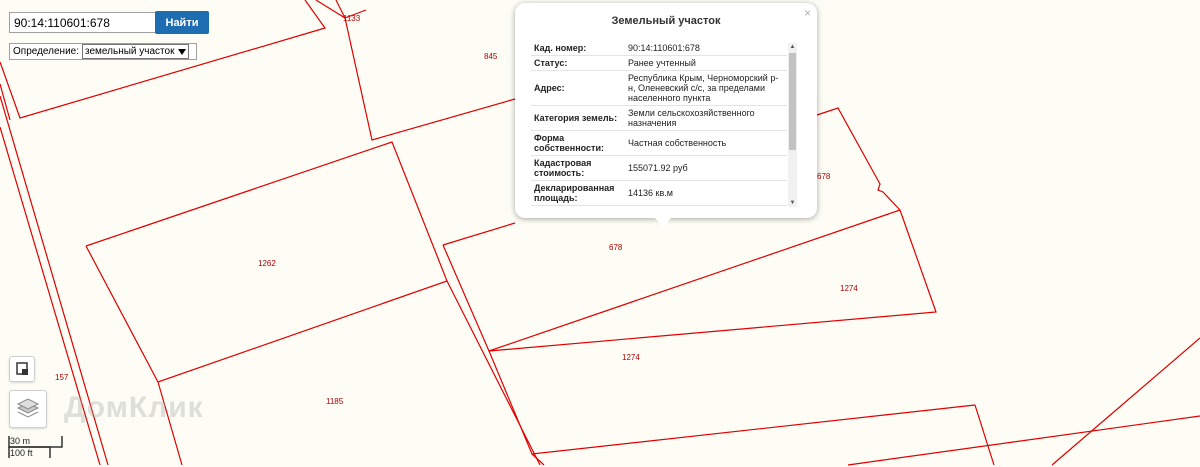 Image resolution: width=1200 pixels, height=467 pixels. I want to click on cadastral-search-input, so click(84, 22).